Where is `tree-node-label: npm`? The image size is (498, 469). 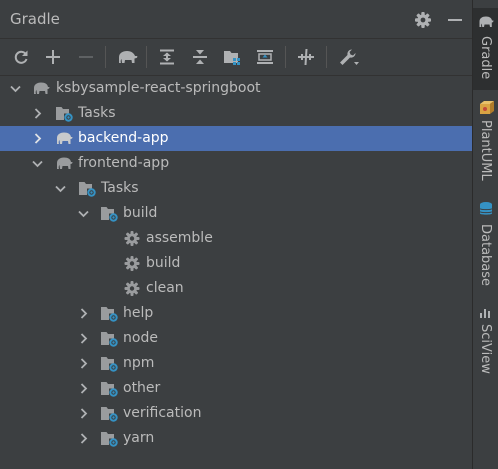
tree-node-label: npm is located at coordinates (139, 363).